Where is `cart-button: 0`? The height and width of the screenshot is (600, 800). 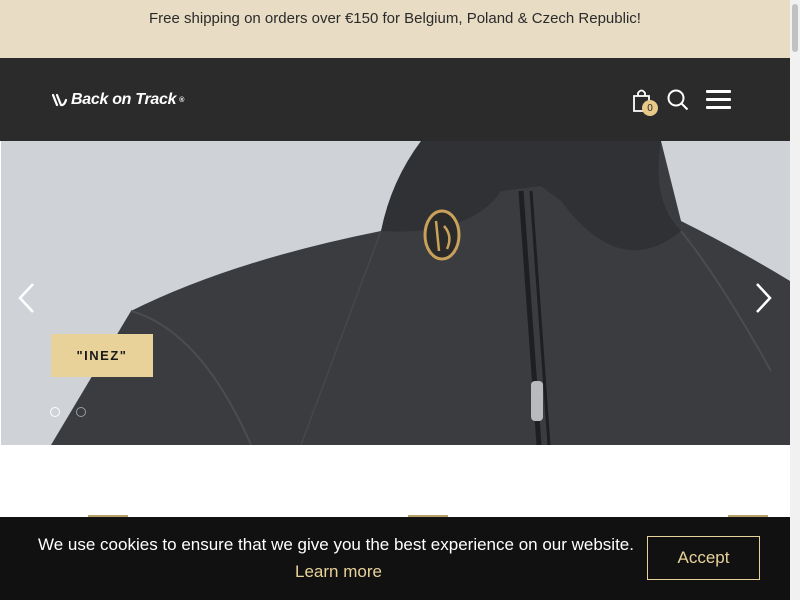
cart-button: 0 is located at coordinates (644, 102).